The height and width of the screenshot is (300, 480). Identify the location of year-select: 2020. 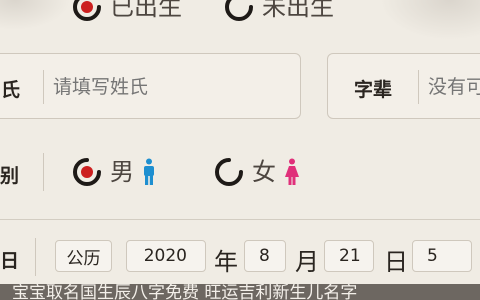
(166, 256).